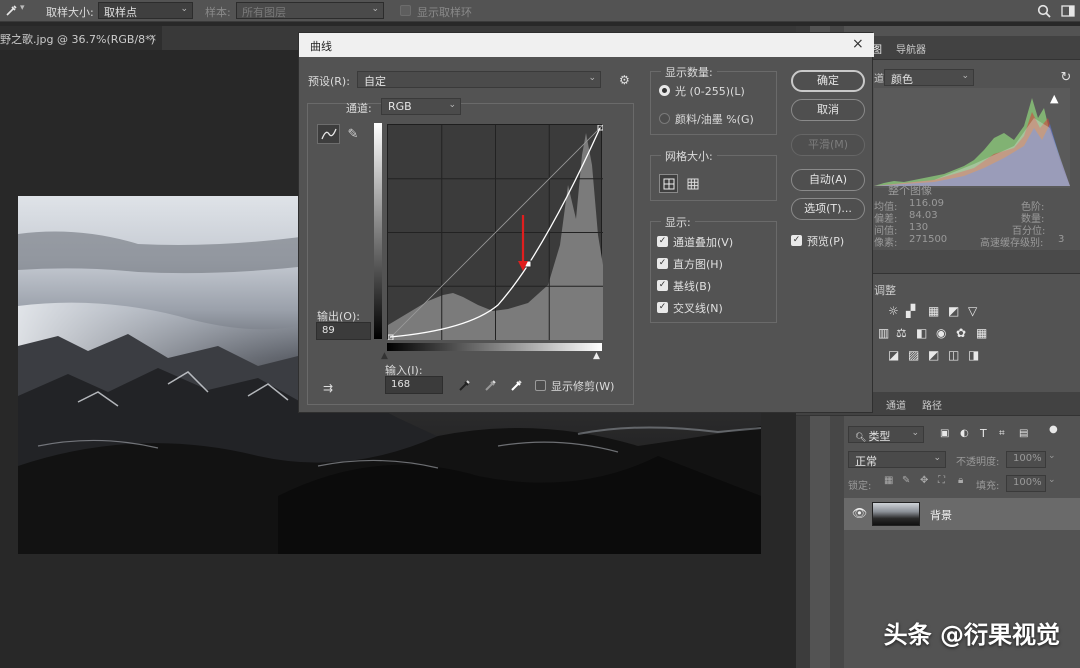 This screenshot has width=1080, height=668. Describe the element at coordinates (328, 134) in the screenshot. I see `curve-point-tool-icon` at that location.